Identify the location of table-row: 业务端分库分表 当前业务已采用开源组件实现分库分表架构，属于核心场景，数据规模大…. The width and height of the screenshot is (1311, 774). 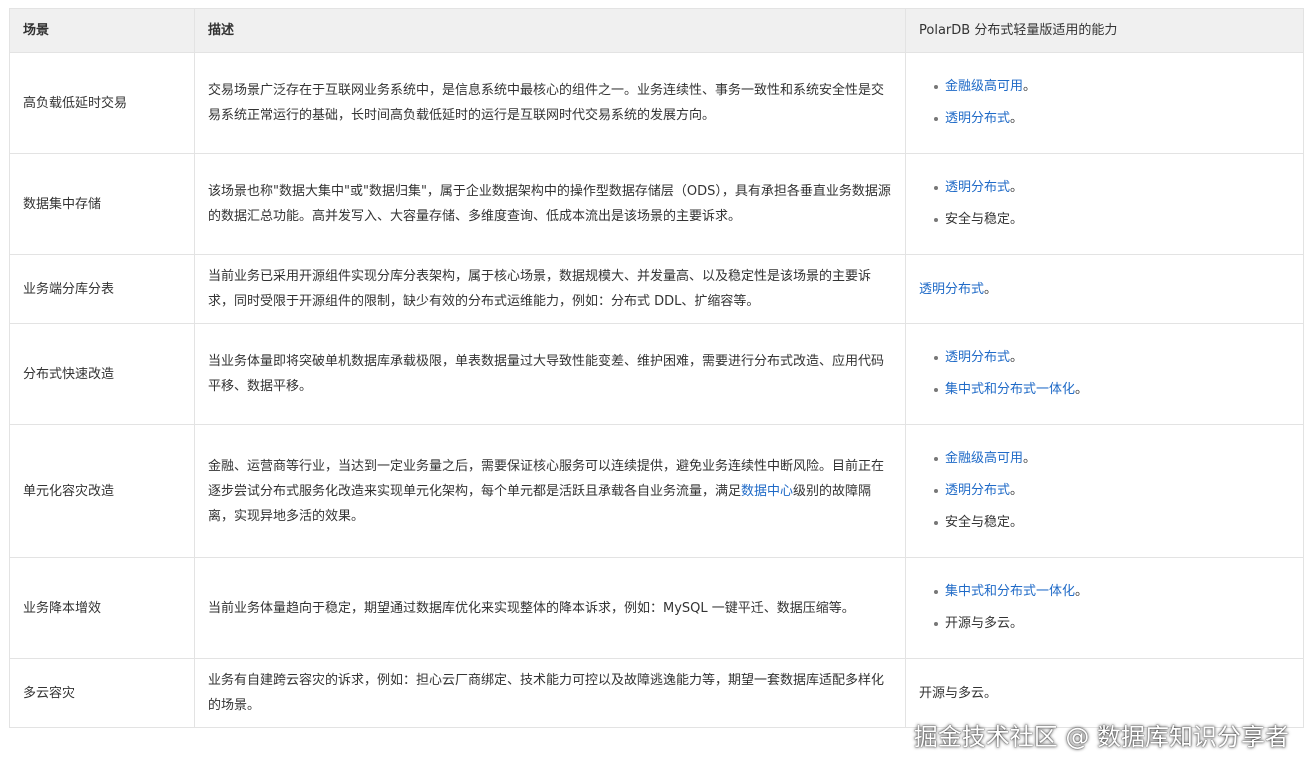
(656, 289).